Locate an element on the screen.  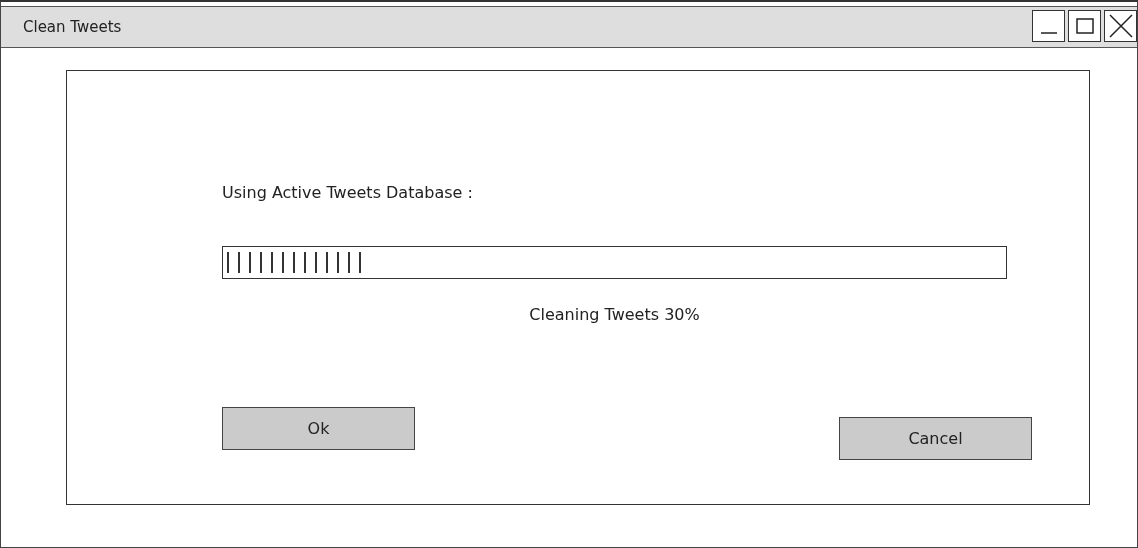
maximize-button is located at coordinates (1084, 26).